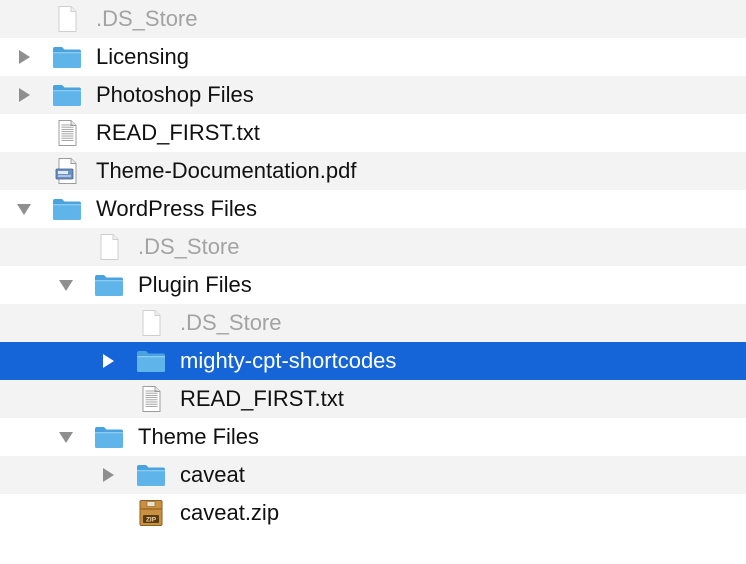 The image size is (746, 564). I want to click on file-row: ZIP caveat.zip, so click(373, 513).